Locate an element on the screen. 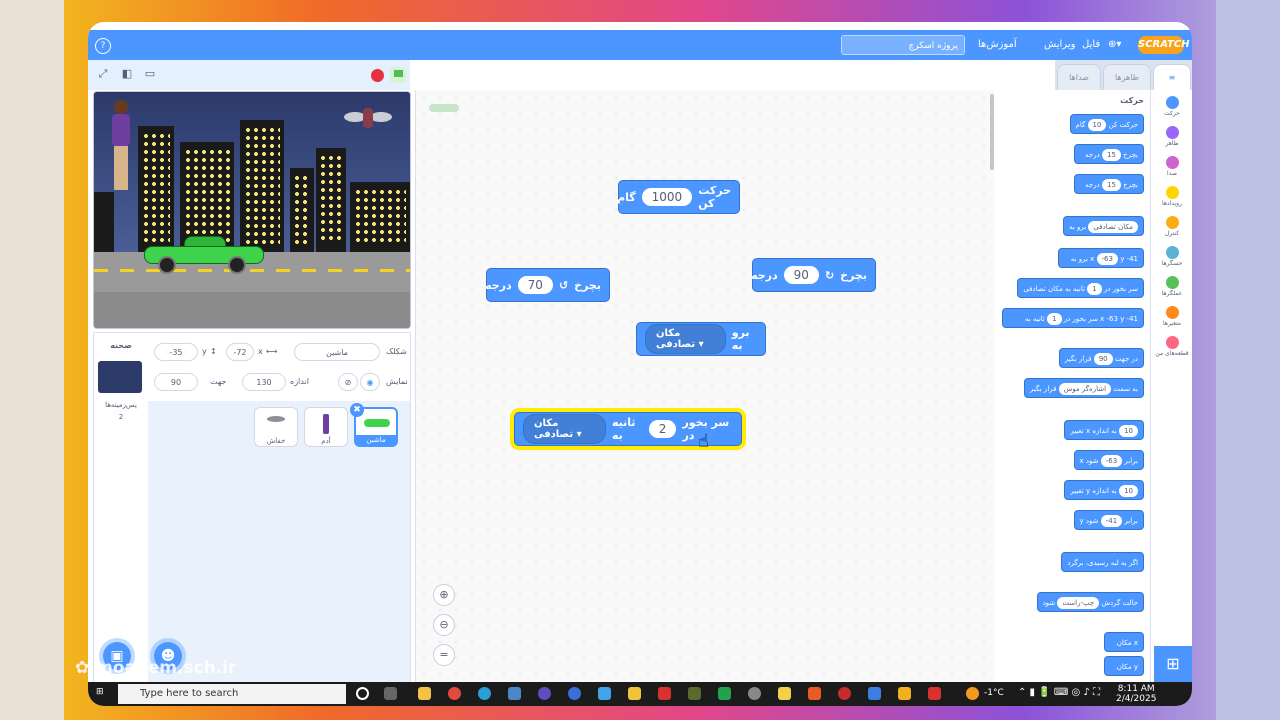 The image size is (1280, 720). workspace-scrollbar is located at coordinates (992, 132).